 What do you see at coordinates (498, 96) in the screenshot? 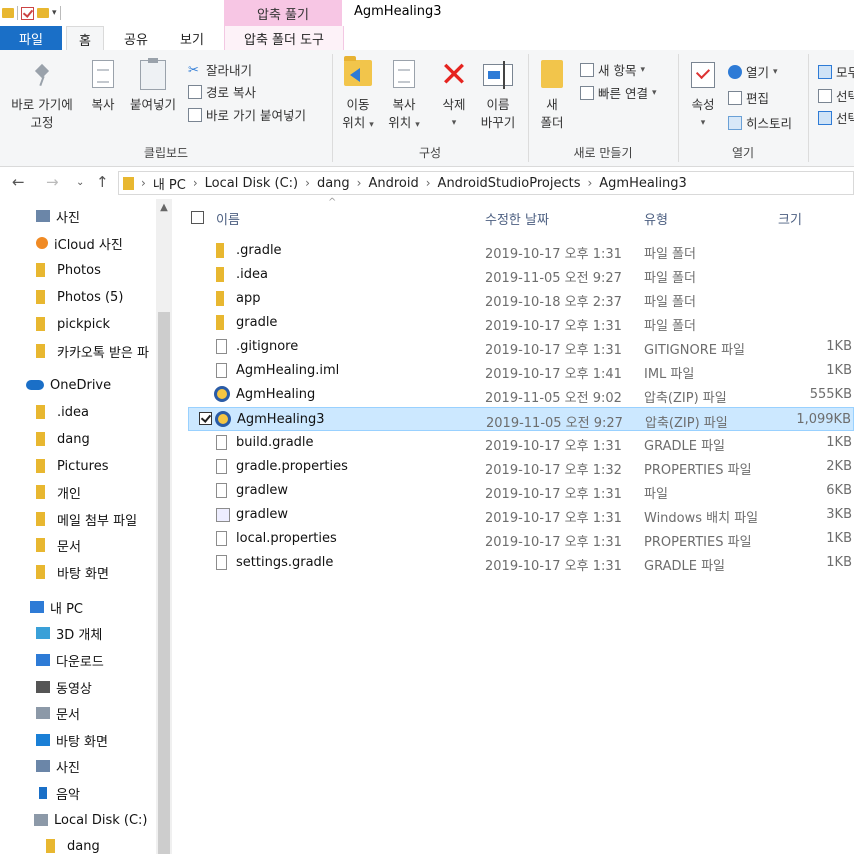
I see `rename-button: 이름 바꾸기` at bounding box center [498, 96].